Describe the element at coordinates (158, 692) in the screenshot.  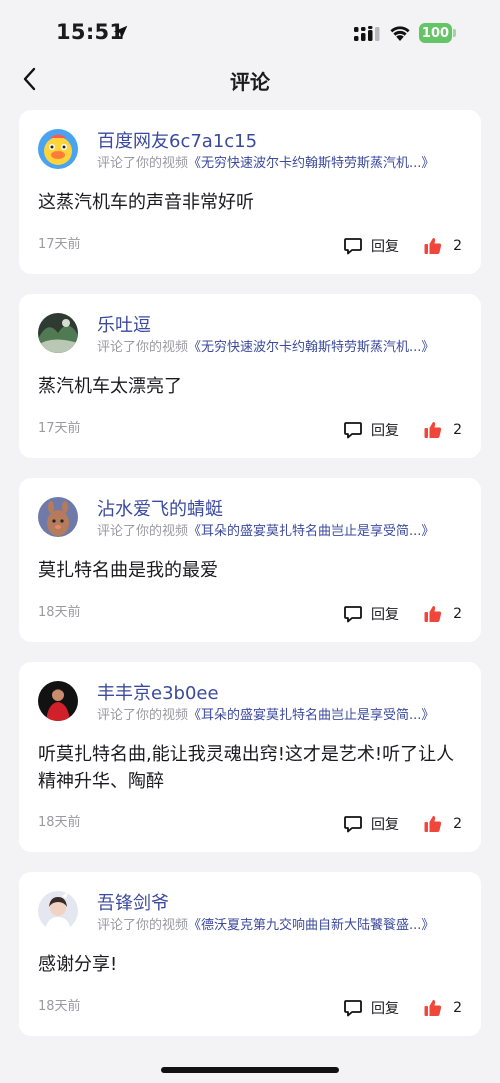
I see `username: 丰丰京e3b0ee` at that location.